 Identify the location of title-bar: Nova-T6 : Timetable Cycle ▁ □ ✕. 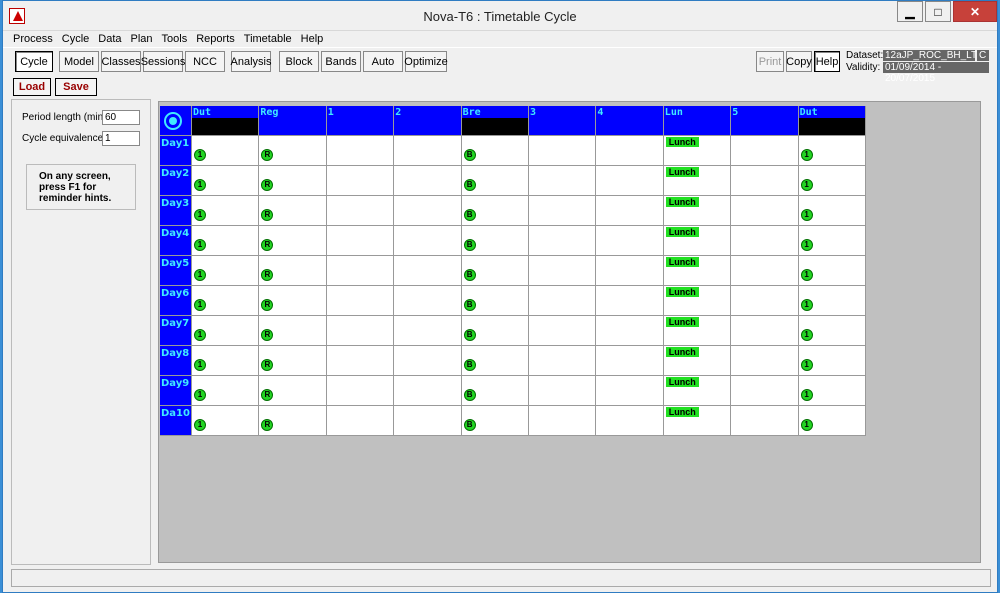
(500, 16).